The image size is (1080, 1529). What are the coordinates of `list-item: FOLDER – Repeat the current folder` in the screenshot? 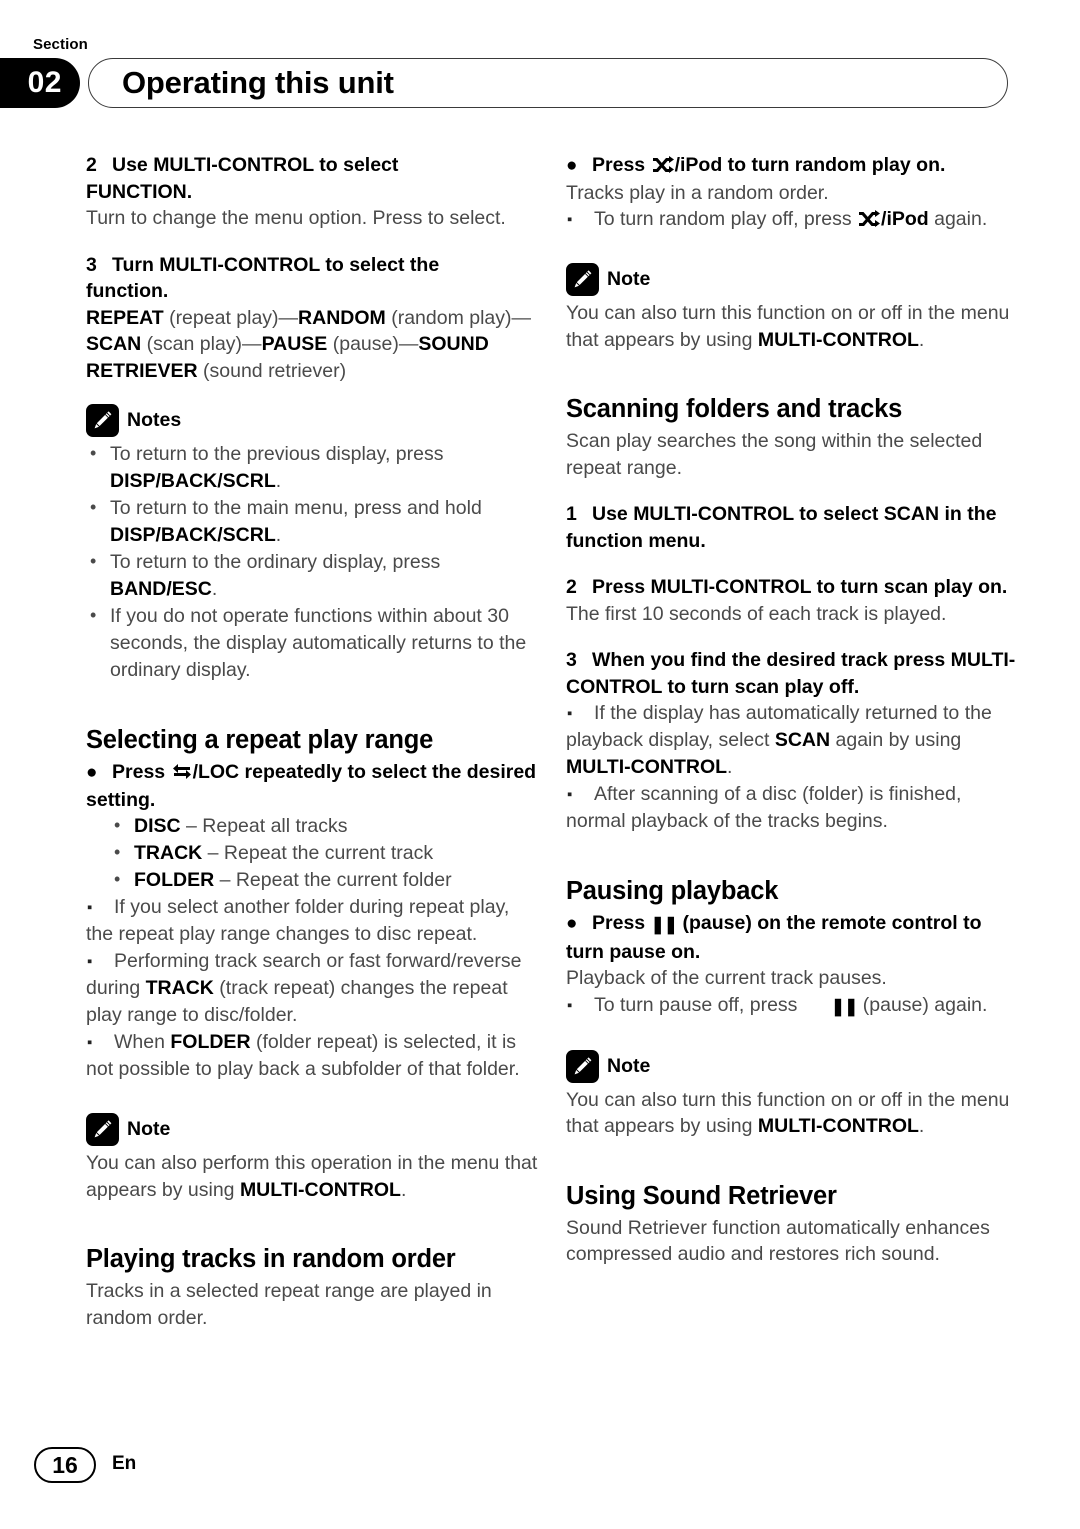 It's located at (312, 880).